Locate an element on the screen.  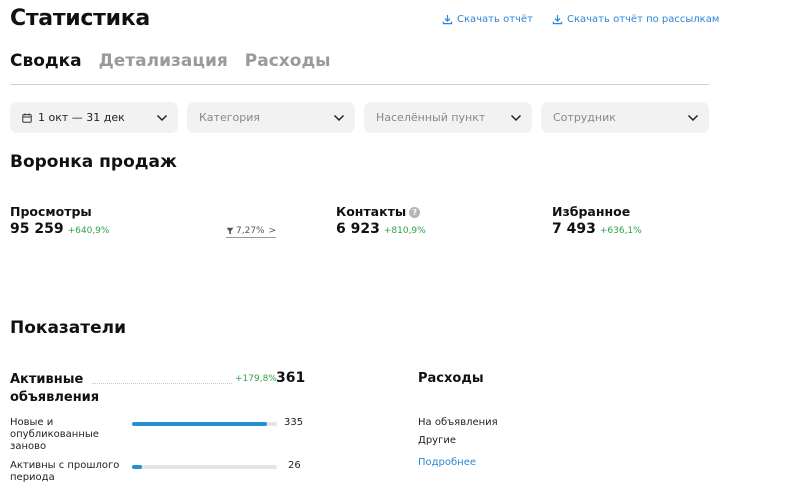
favorites-label: Избранное is located at coordinates (591, 211).